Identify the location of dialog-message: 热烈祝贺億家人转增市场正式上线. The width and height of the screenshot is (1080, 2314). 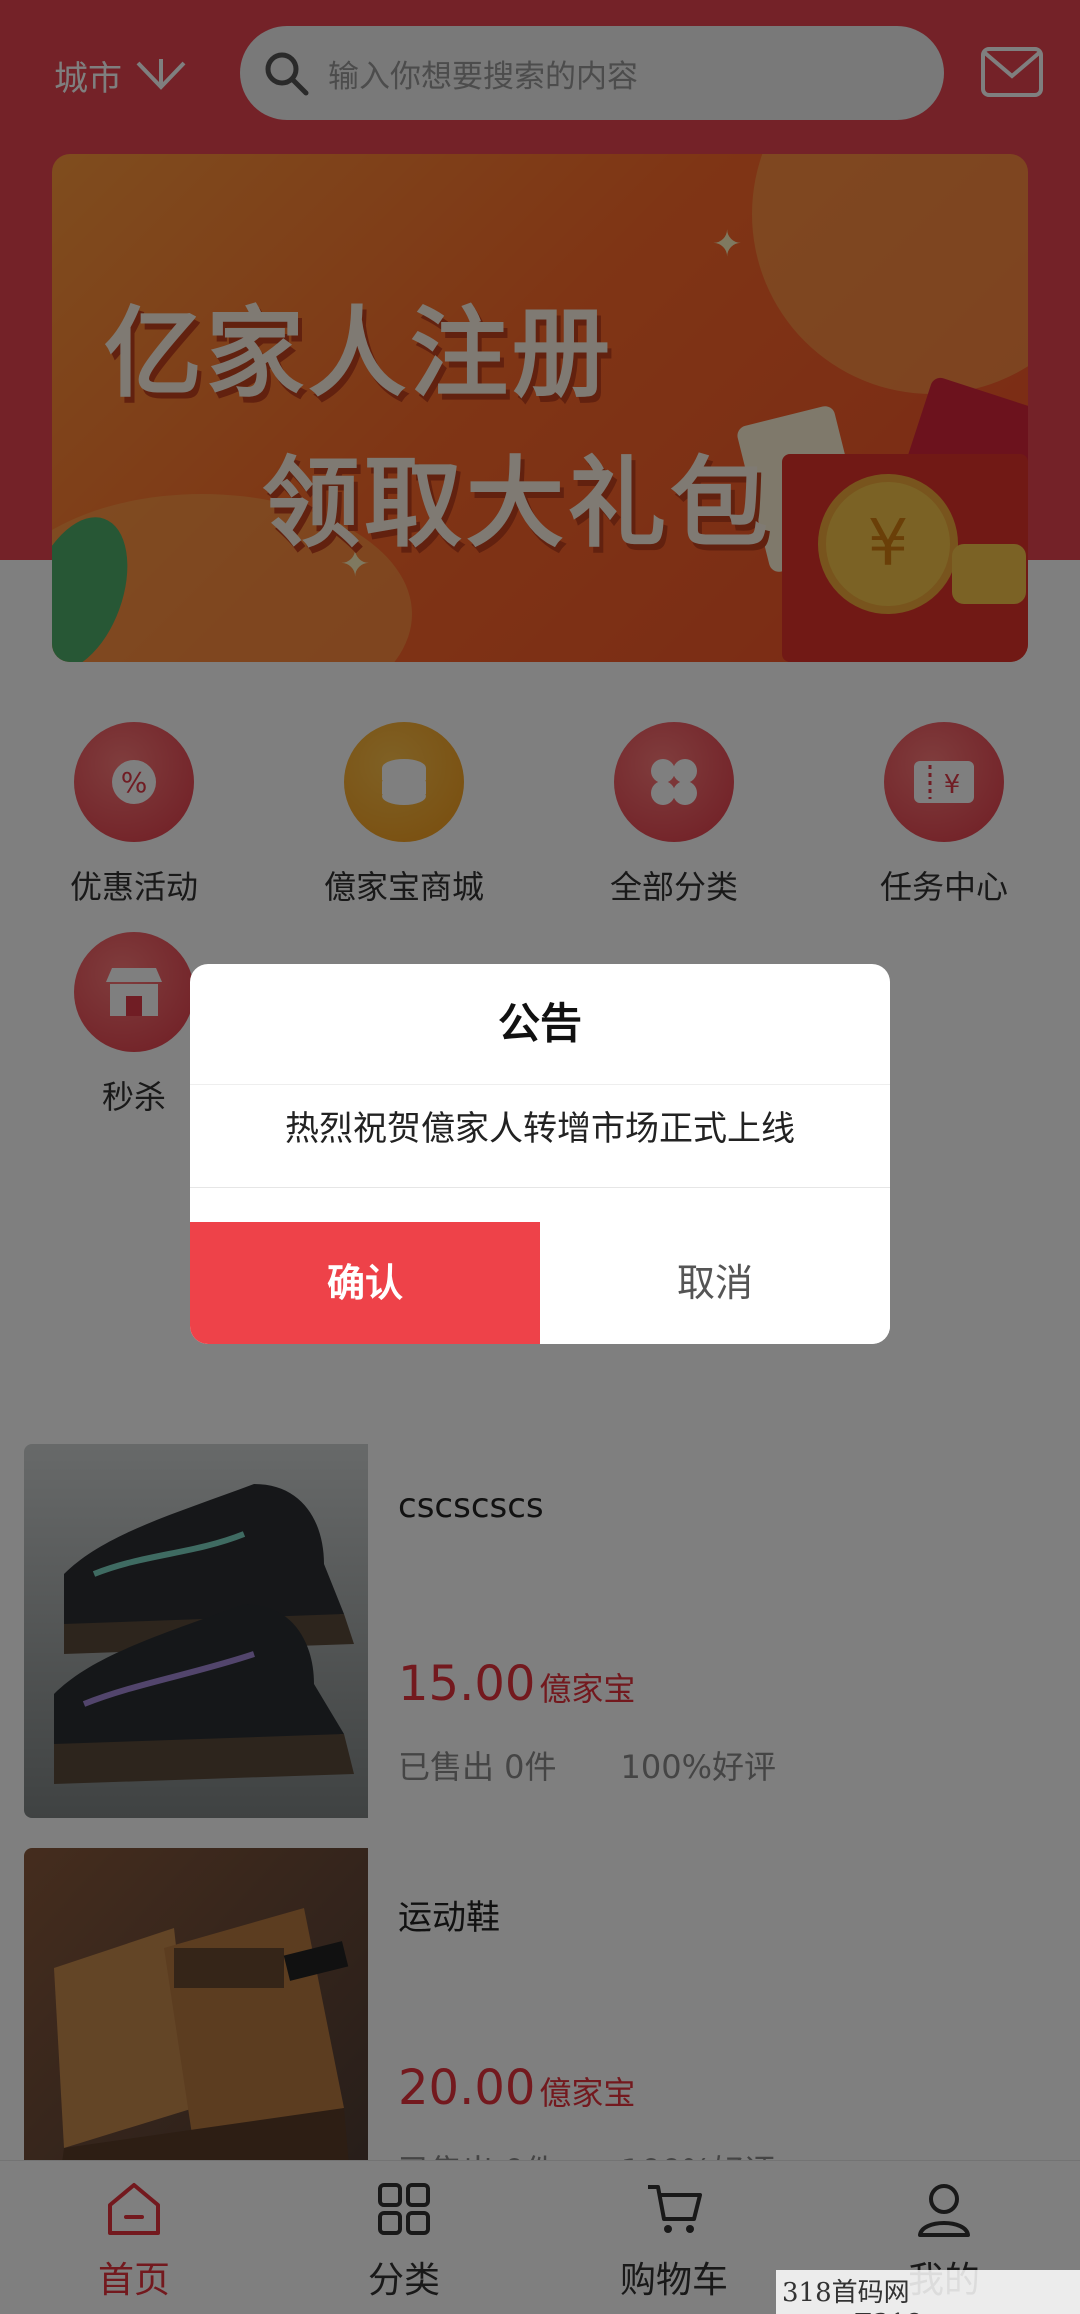
(540, 1136).